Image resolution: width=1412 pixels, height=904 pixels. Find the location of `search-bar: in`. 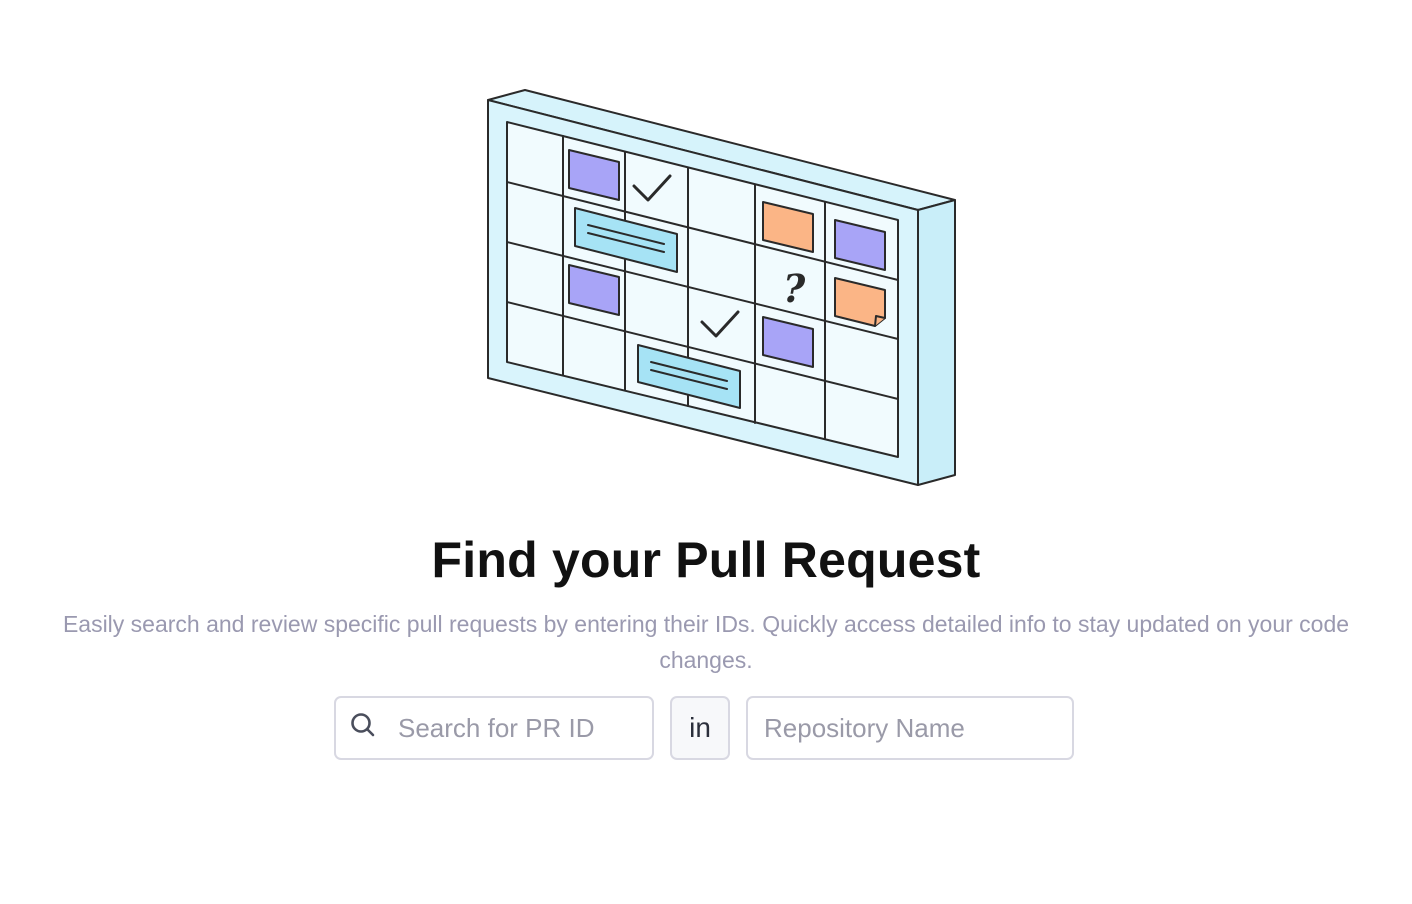

search-bar: in is located at coordinates (704, 728).